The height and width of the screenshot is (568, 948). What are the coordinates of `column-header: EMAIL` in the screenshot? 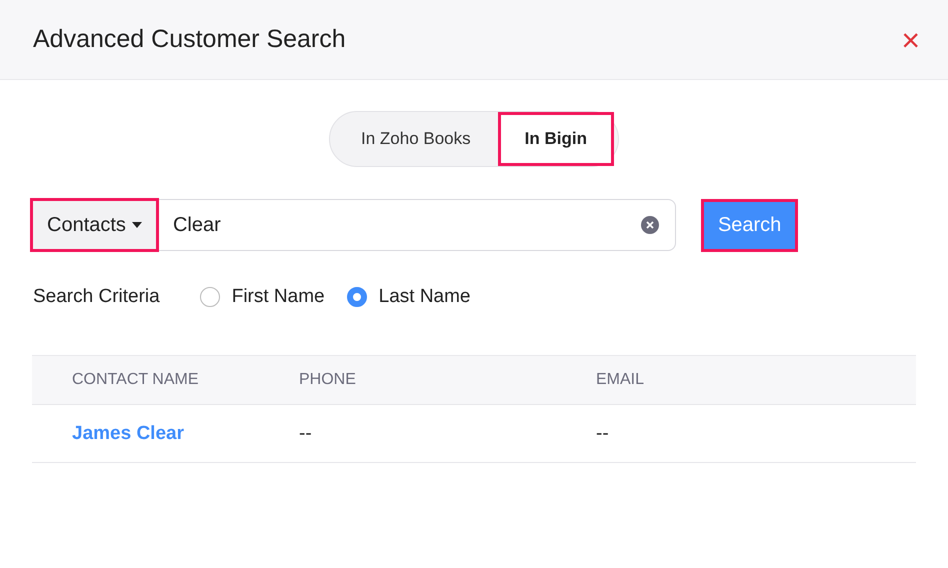 It's located at (755, 380).